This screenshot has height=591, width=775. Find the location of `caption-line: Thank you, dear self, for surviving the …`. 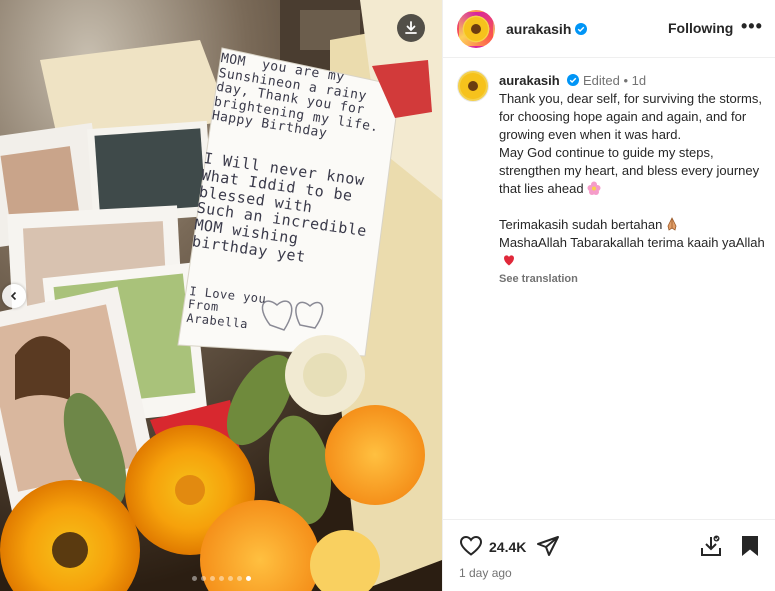

caption-line: Thank you, dear self, for surviving the … is located at coordinates (630, 116).